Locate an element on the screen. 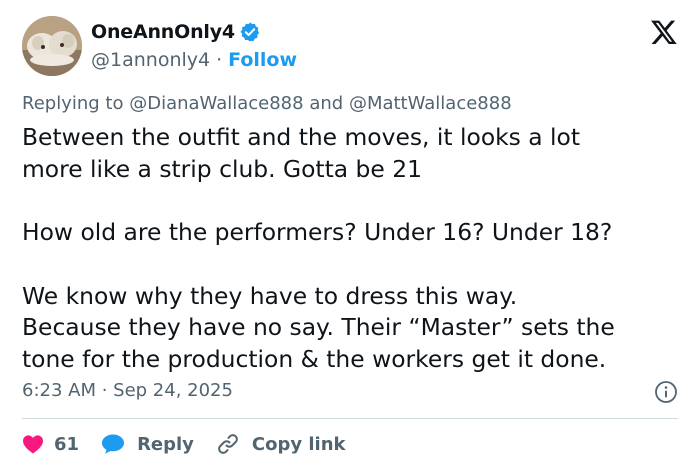  link-icon is located at coordinates (228, 444).